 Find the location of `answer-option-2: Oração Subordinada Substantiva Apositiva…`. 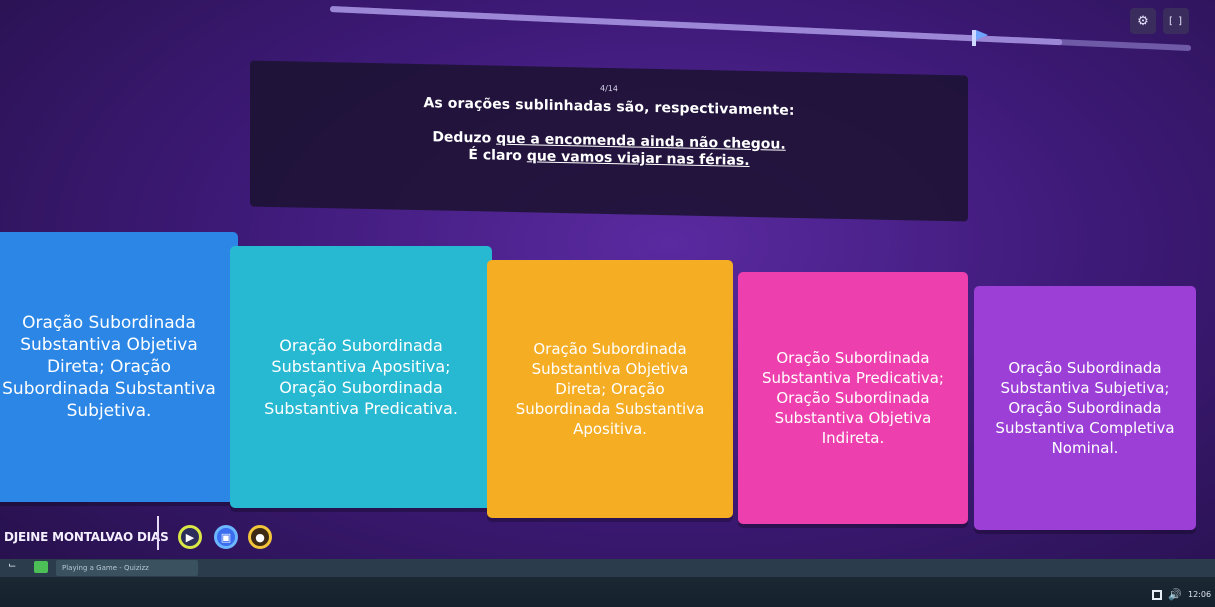

answer-option-2: Oração Subordinada Substantiva Apositiva… is located at coordinates (361, 377).